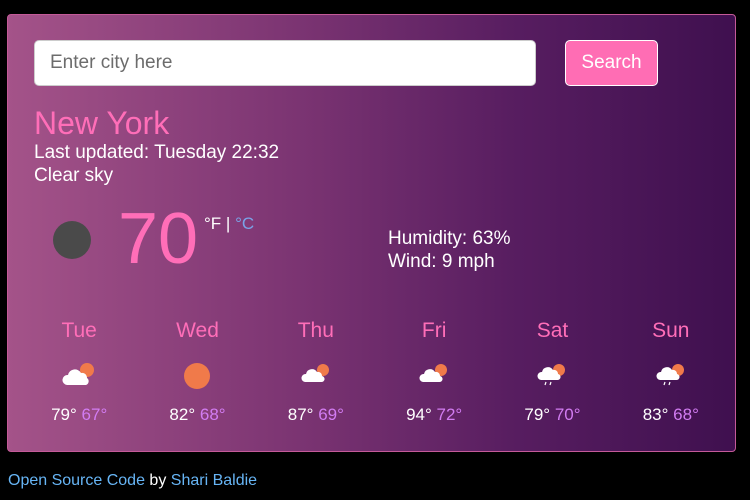 This screenshot has height=500, width=750. I want to click on author-link: Shari Baldie, so click(214, 480).